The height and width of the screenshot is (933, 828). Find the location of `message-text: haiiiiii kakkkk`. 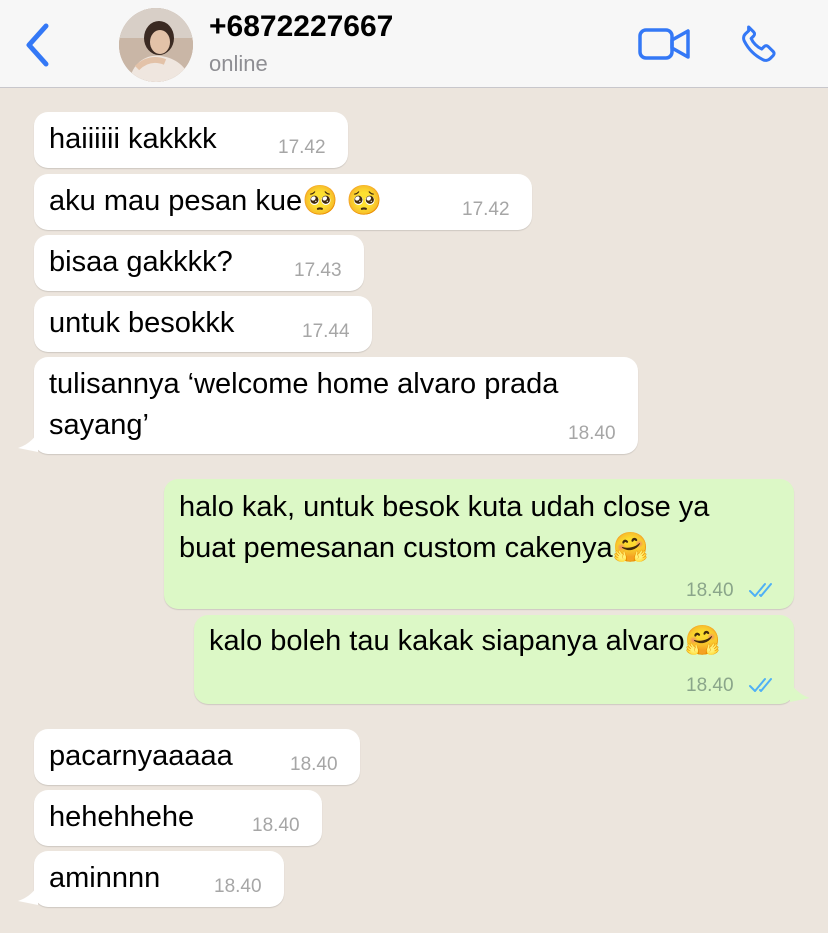

message-text: haiiiiii kakkkk is located at coordinates (133, 139).